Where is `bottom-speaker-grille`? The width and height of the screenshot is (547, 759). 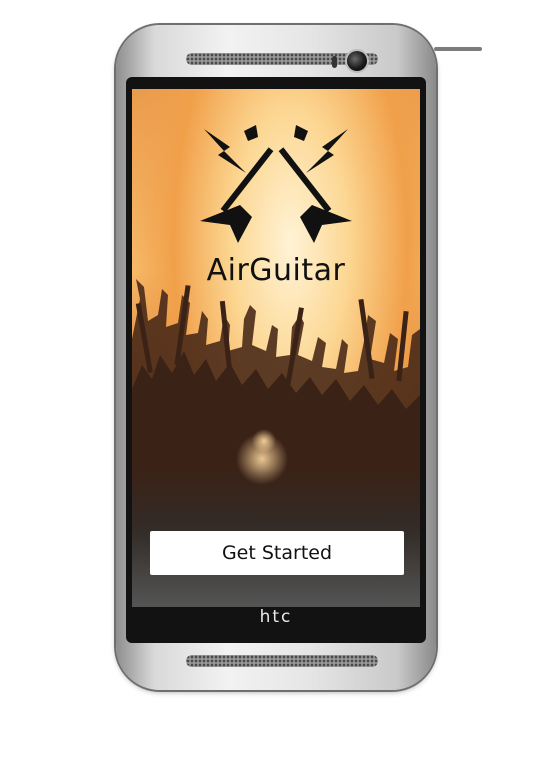
bottom-speaker-grille is located at coordinates (282, 661).